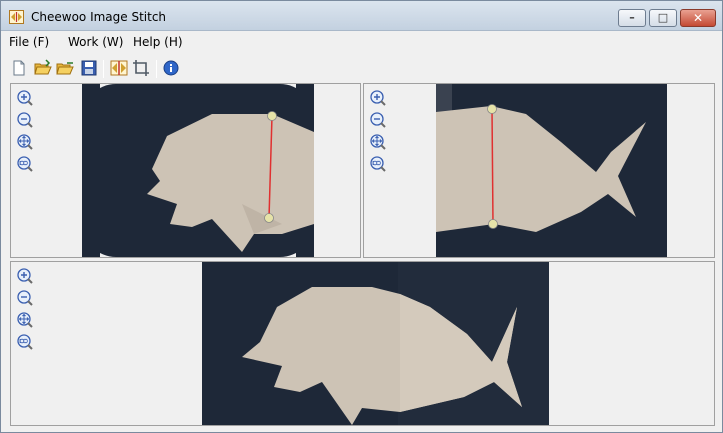  What do you see at coordinates (19, 68) in the screenshot?
I see `new-icon` at bounding box center [19, 68].